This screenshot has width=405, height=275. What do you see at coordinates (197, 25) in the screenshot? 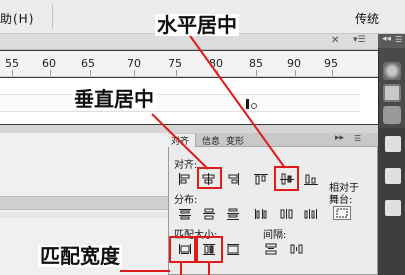
I see `annotation-horizontal-center: 水平居中` at bounding box center [197, 25].